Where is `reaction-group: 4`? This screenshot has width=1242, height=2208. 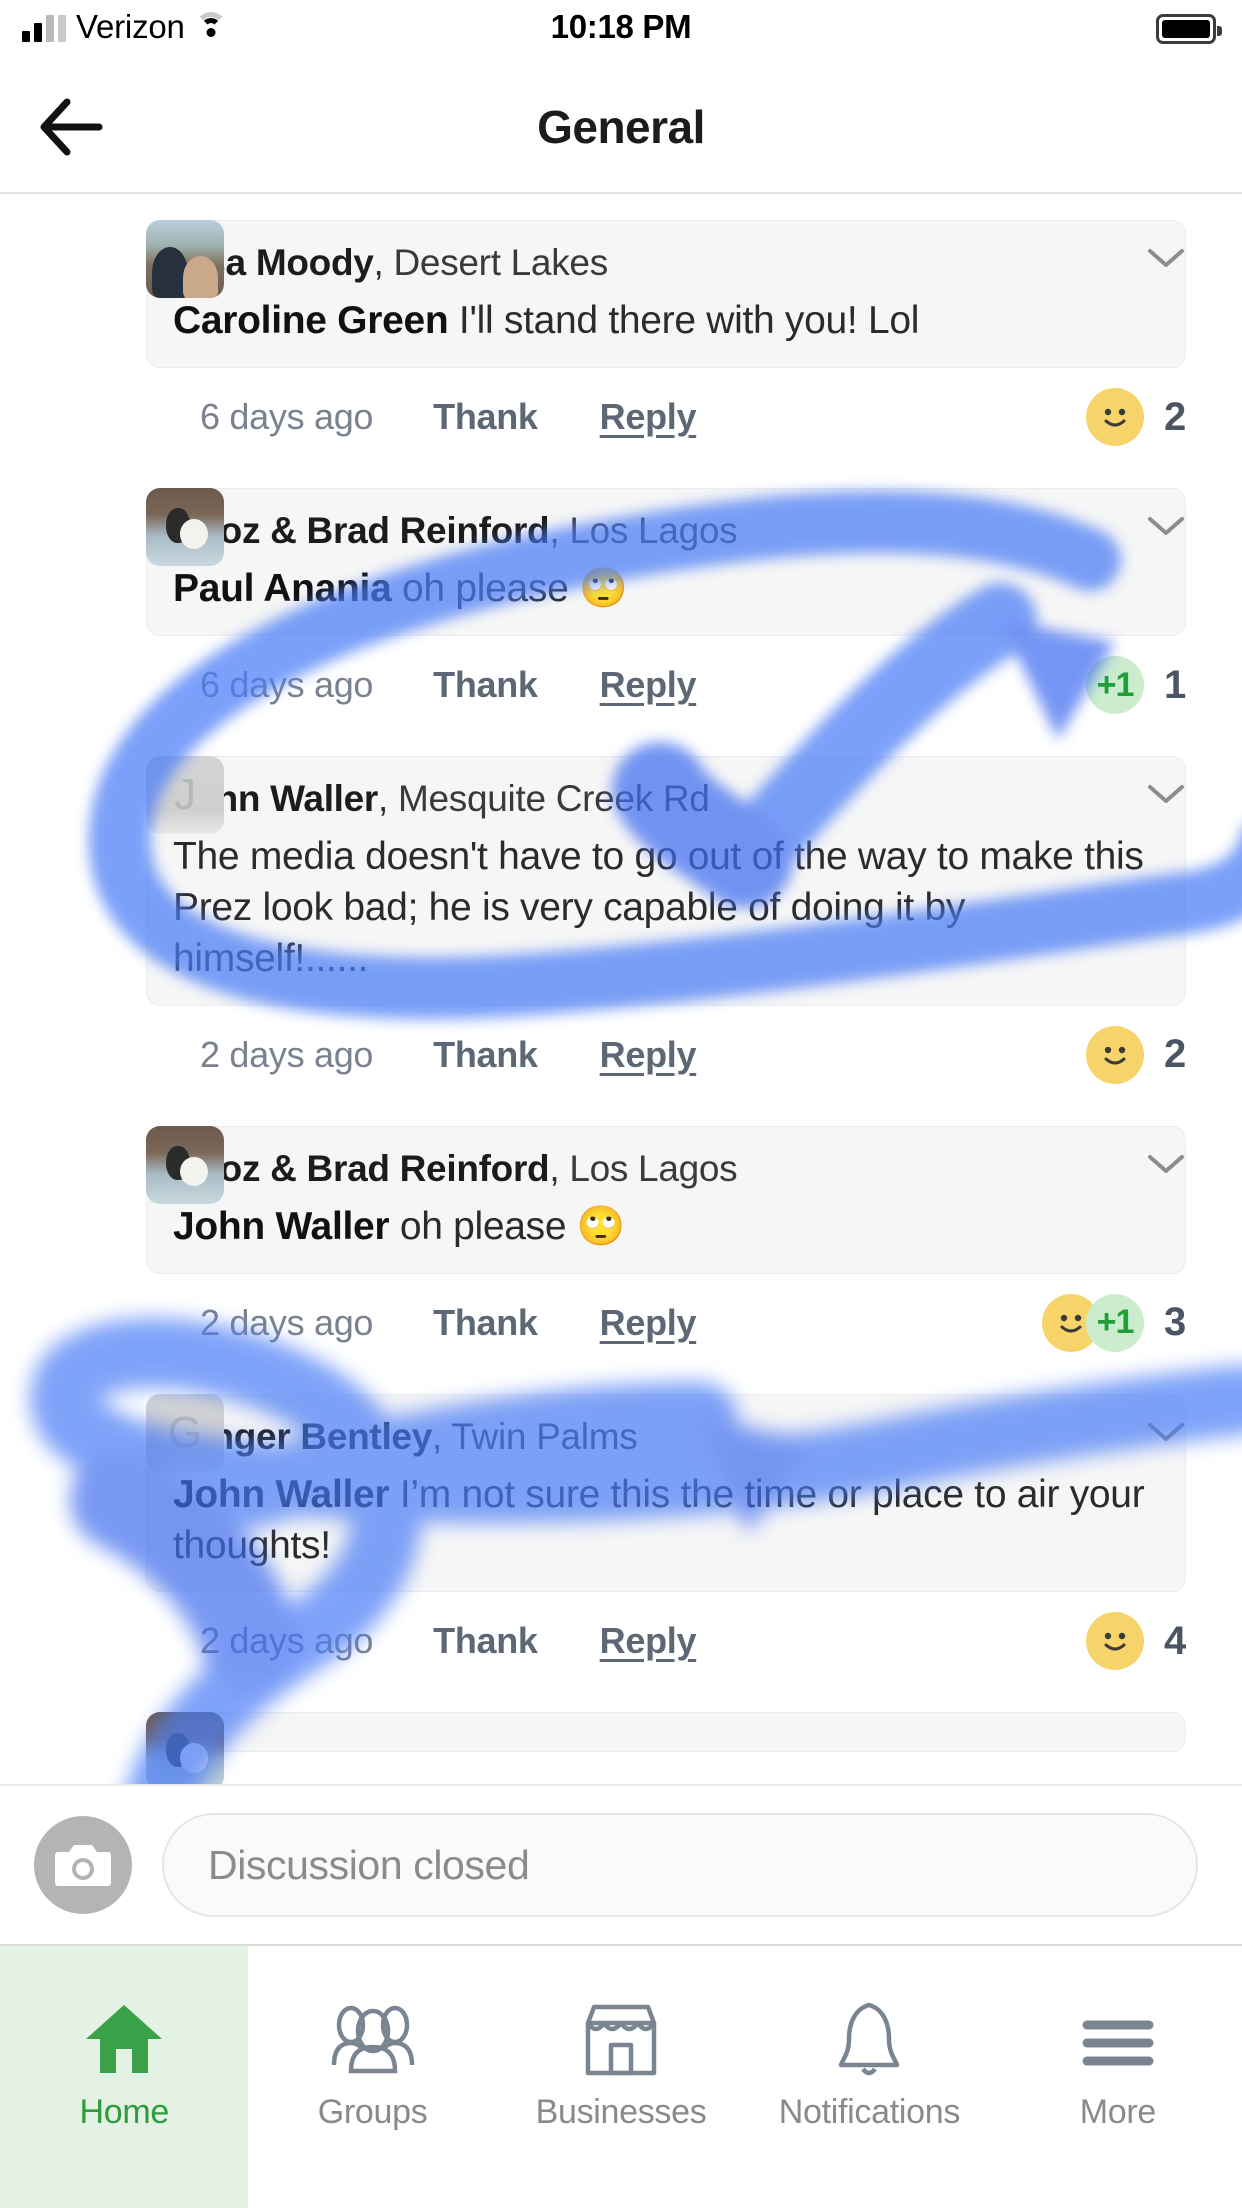
reaction-group: 4 is located at coordinates (1136, 1641).